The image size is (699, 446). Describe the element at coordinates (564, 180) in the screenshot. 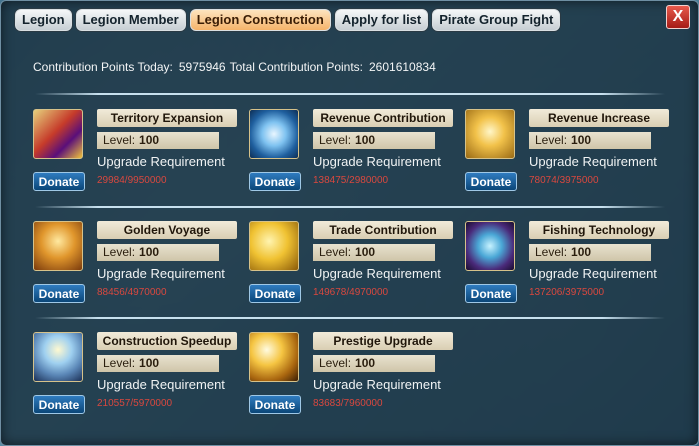

I see `upgrade-requirement-value: 78074/3975000` at that location.